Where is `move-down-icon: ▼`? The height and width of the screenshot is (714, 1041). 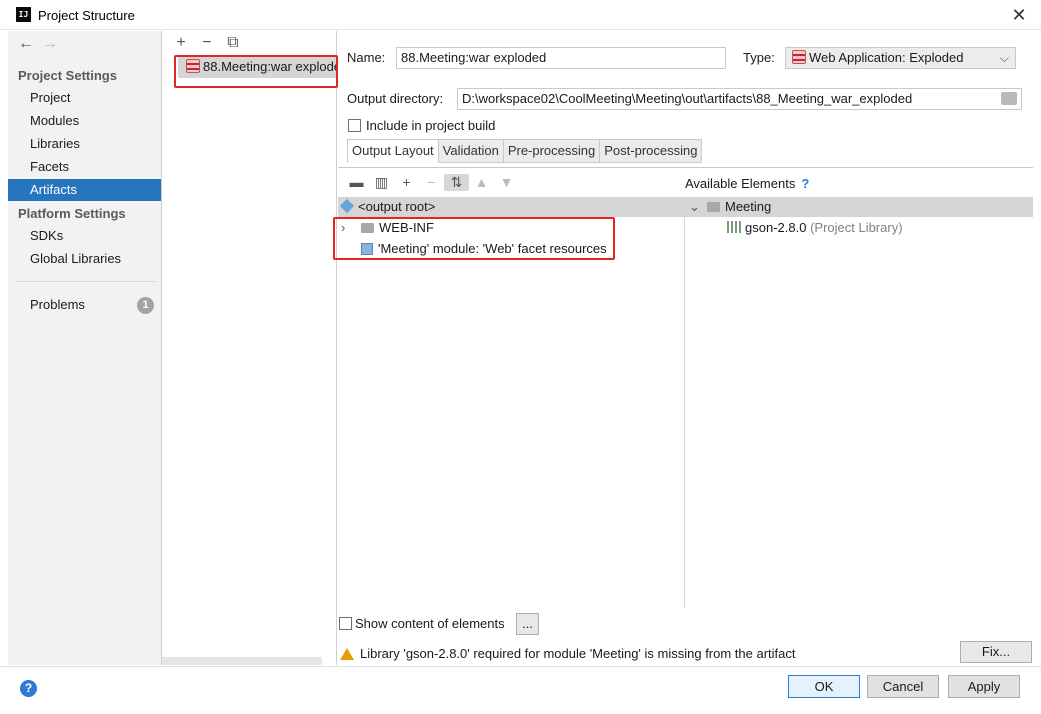
move-down-icon: ▼ is located at coordinates (506, 182).